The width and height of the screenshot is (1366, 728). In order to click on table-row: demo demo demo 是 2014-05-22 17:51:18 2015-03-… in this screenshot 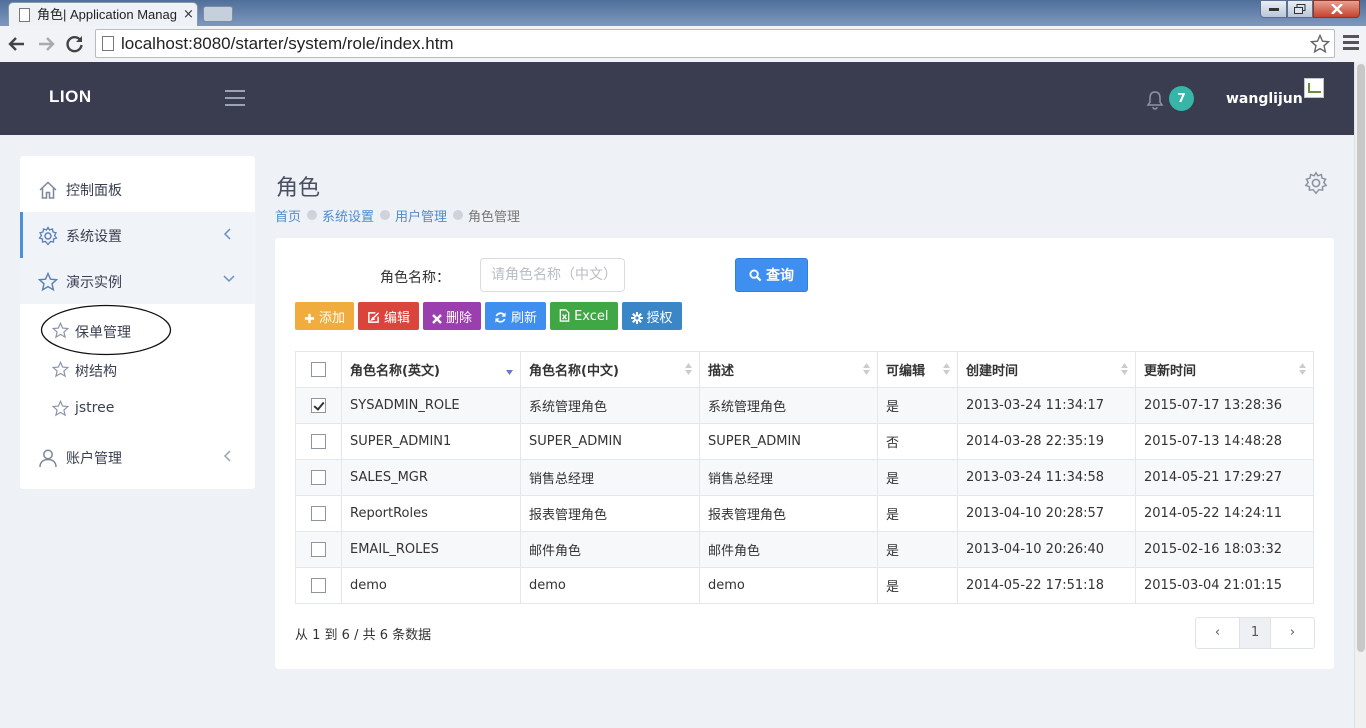, I will do `click(804, 585)`.